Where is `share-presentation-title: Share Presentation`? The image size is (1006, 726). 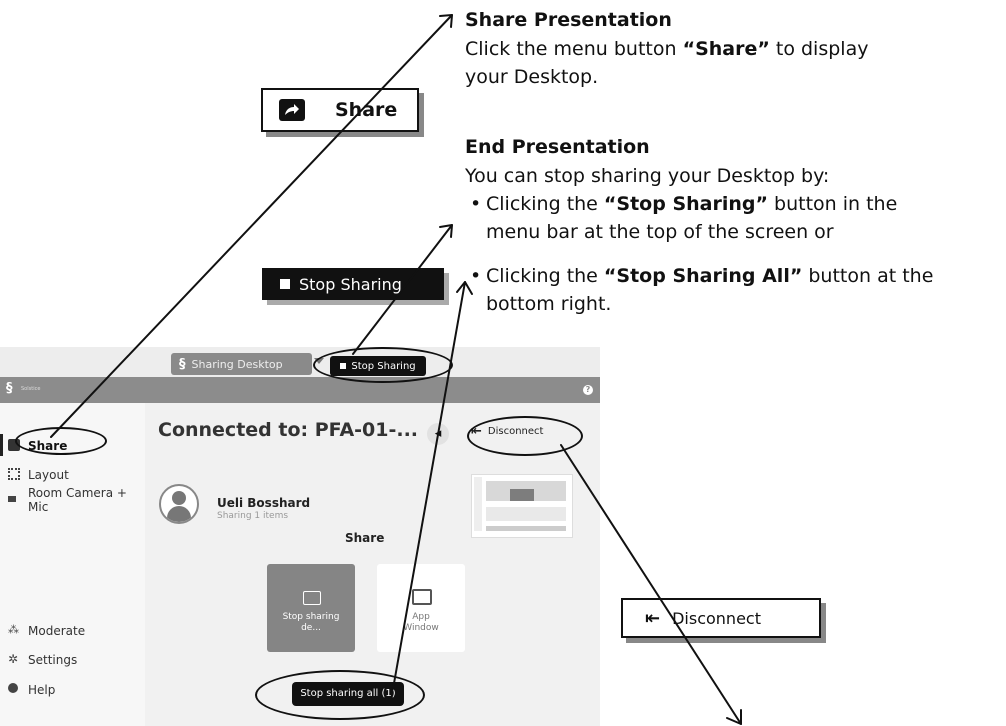
share-presentation-title: Share Presentation is located at coordinates (568, 20).